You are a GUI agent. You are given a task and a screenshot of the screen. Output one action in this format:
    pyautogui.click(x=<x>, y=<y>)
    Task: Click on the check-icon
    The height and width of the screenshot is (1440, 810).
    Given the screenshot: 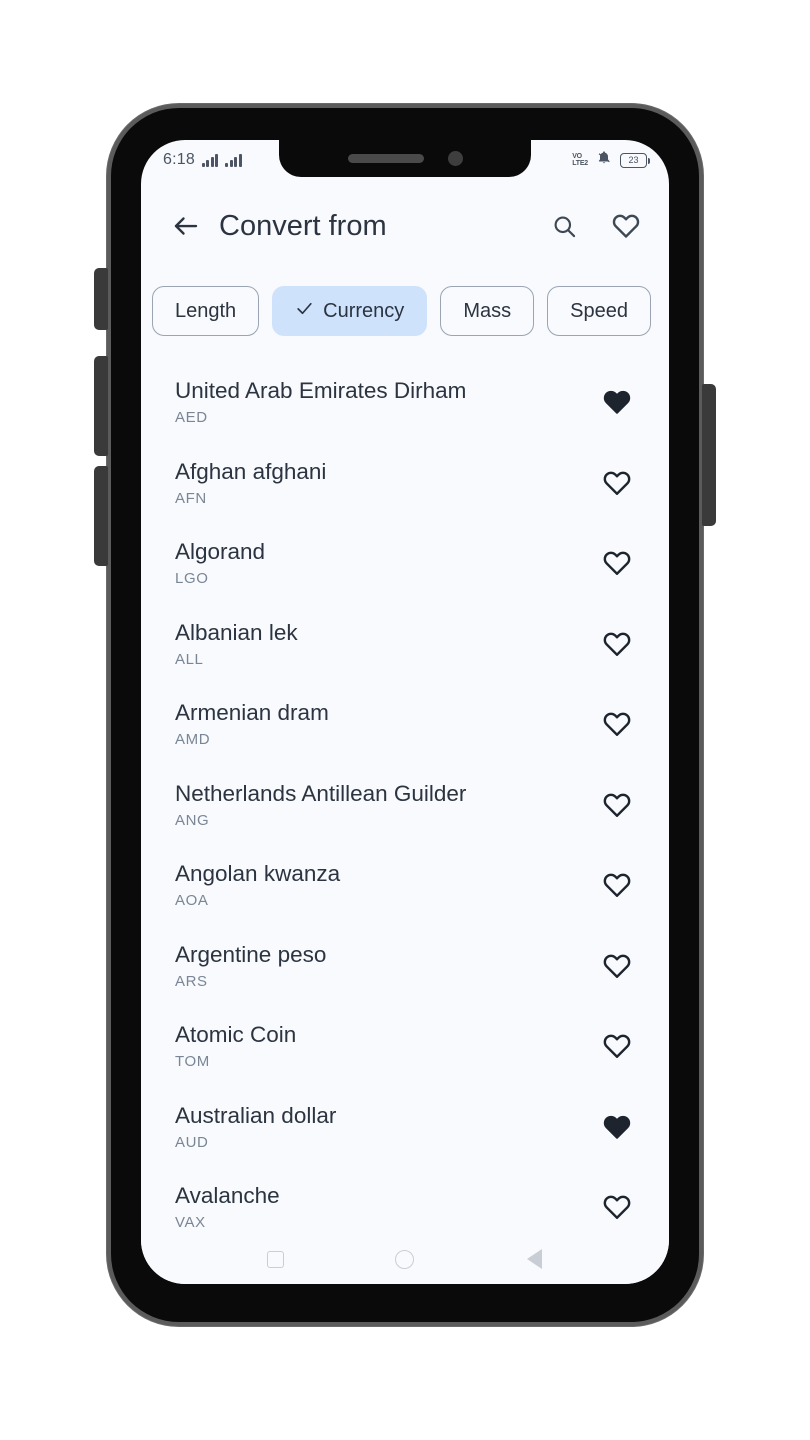 What is the action you would take?
    pyautogui.click(x=304, y=311)
    